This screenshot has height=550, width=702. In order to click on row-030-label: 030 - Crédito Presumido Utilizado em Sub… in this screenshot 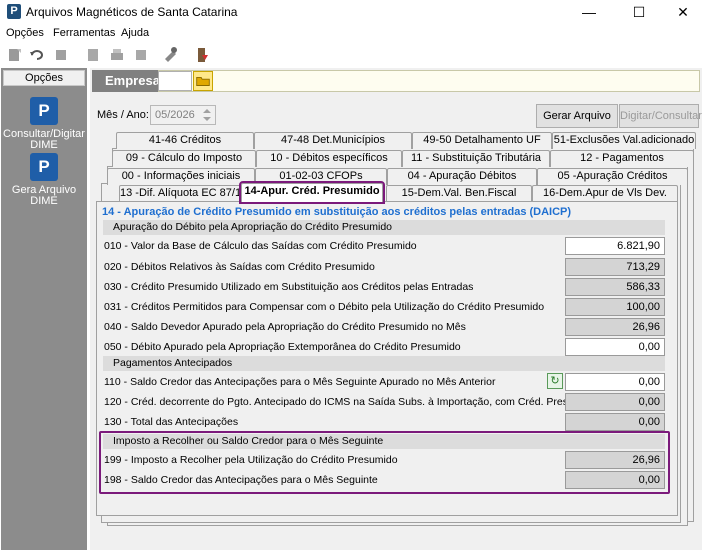, I will do `click(289, 287)`.